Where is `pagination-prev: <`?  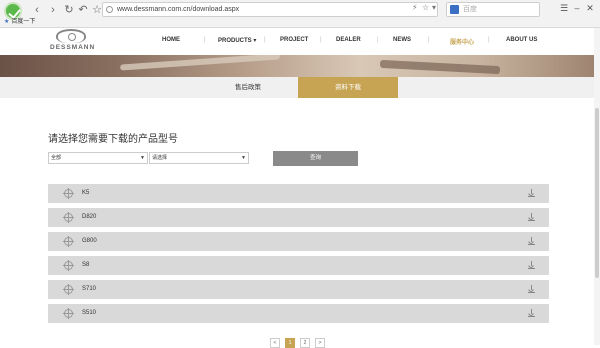
pagination-prev: < is located at coordinates (275, 343).